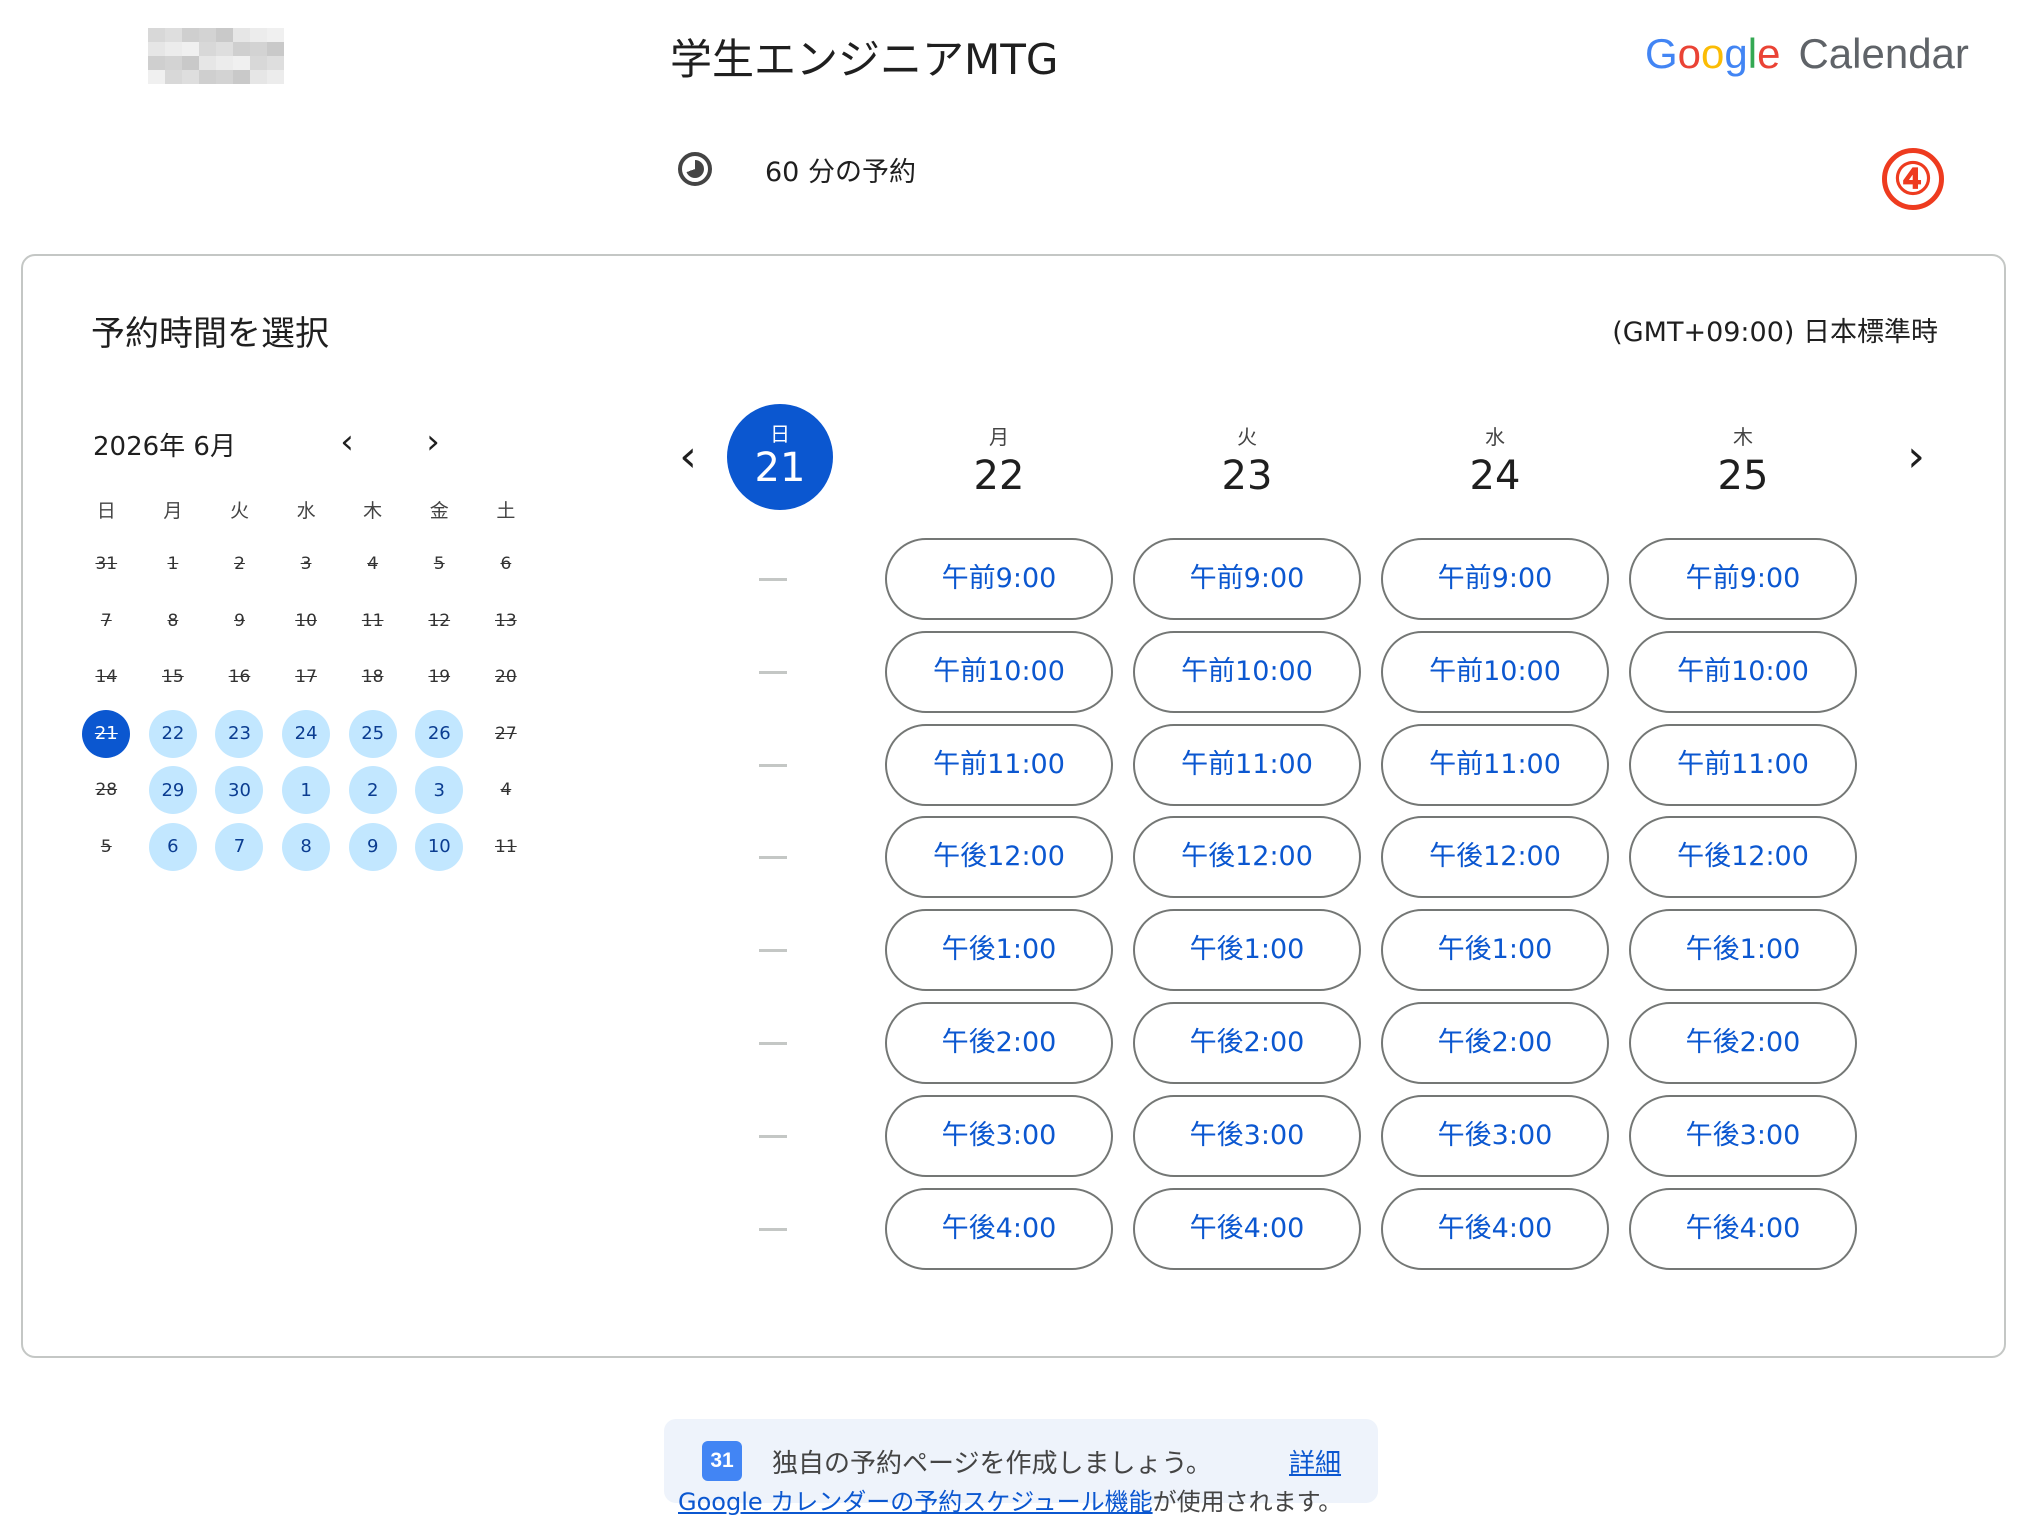  I want to click on today-date: 日 21, so click(780, 457).